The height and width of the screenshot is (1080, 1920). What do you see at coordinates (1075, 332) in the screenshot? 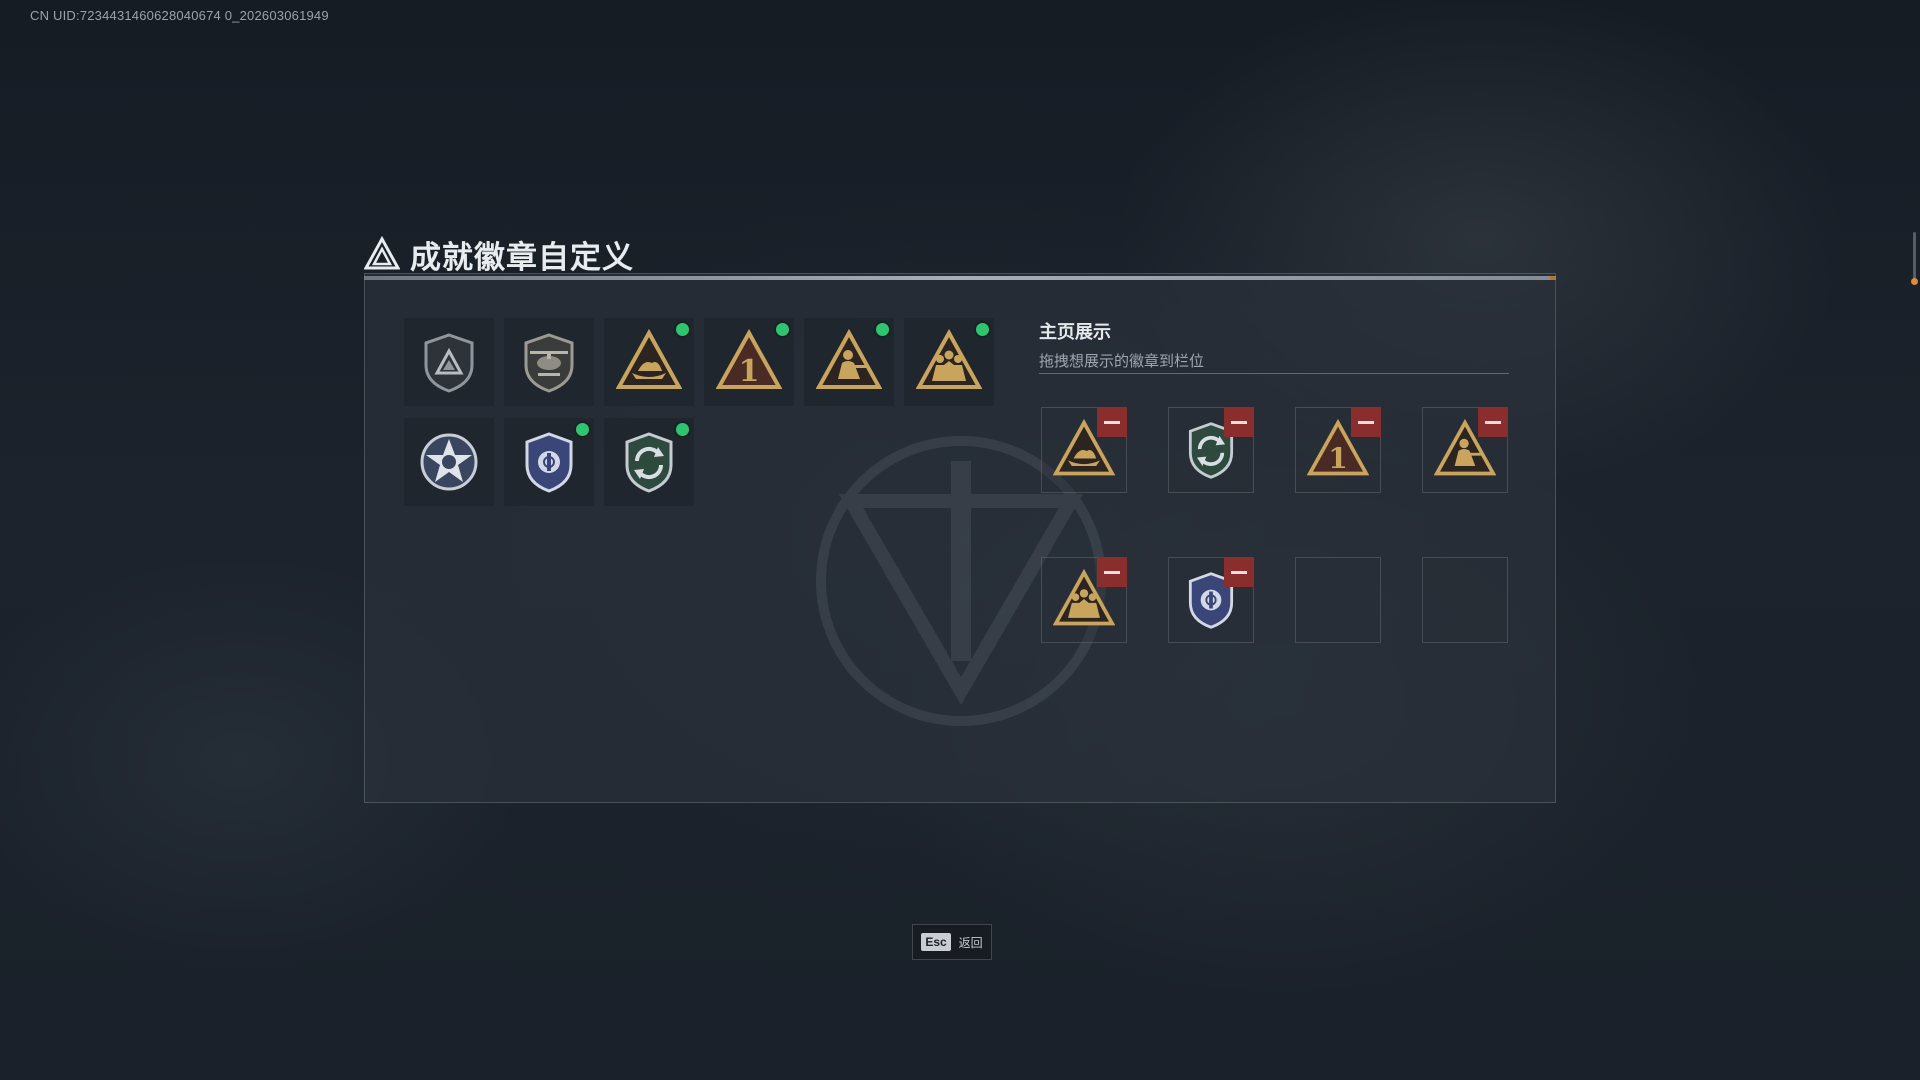
I see `showcase-title: 主页展示` at bounding box center [1075, 332].